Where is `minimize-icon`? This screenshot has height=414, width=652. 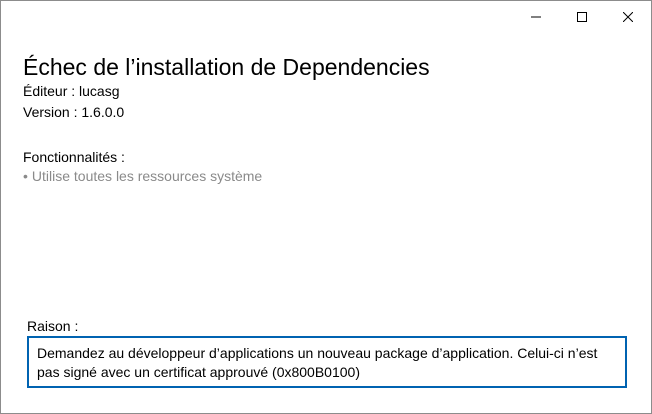 minimize-icon is located at coordinates (536, 17).